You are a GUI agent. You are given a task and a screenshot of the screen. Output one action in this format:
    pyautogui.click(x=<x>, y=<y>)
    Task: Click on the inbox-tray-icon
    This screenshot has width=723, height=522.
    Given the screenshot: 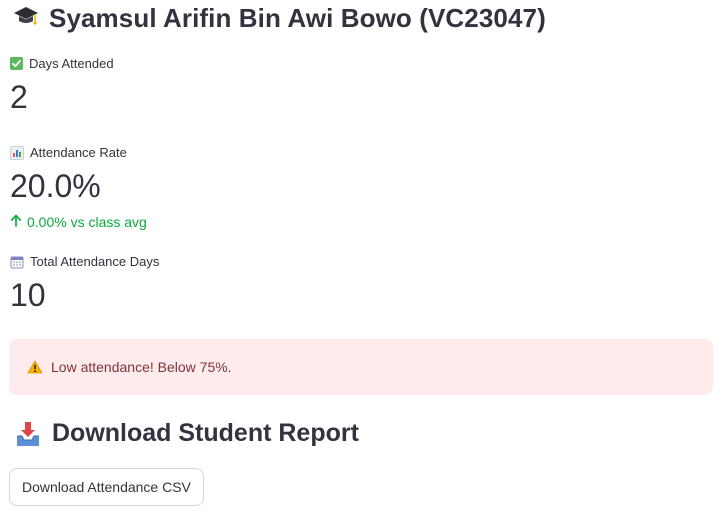 What is the action you would take?
    pyautogui.click(x=28, y=434)
    